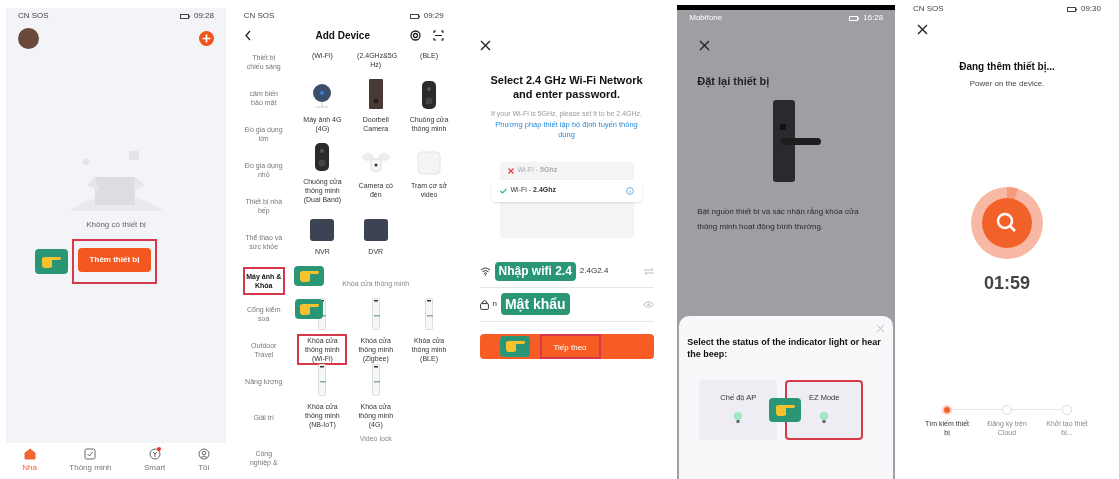 The image size is (1119, 479). I want to click on info-icon, so click(629, 190).